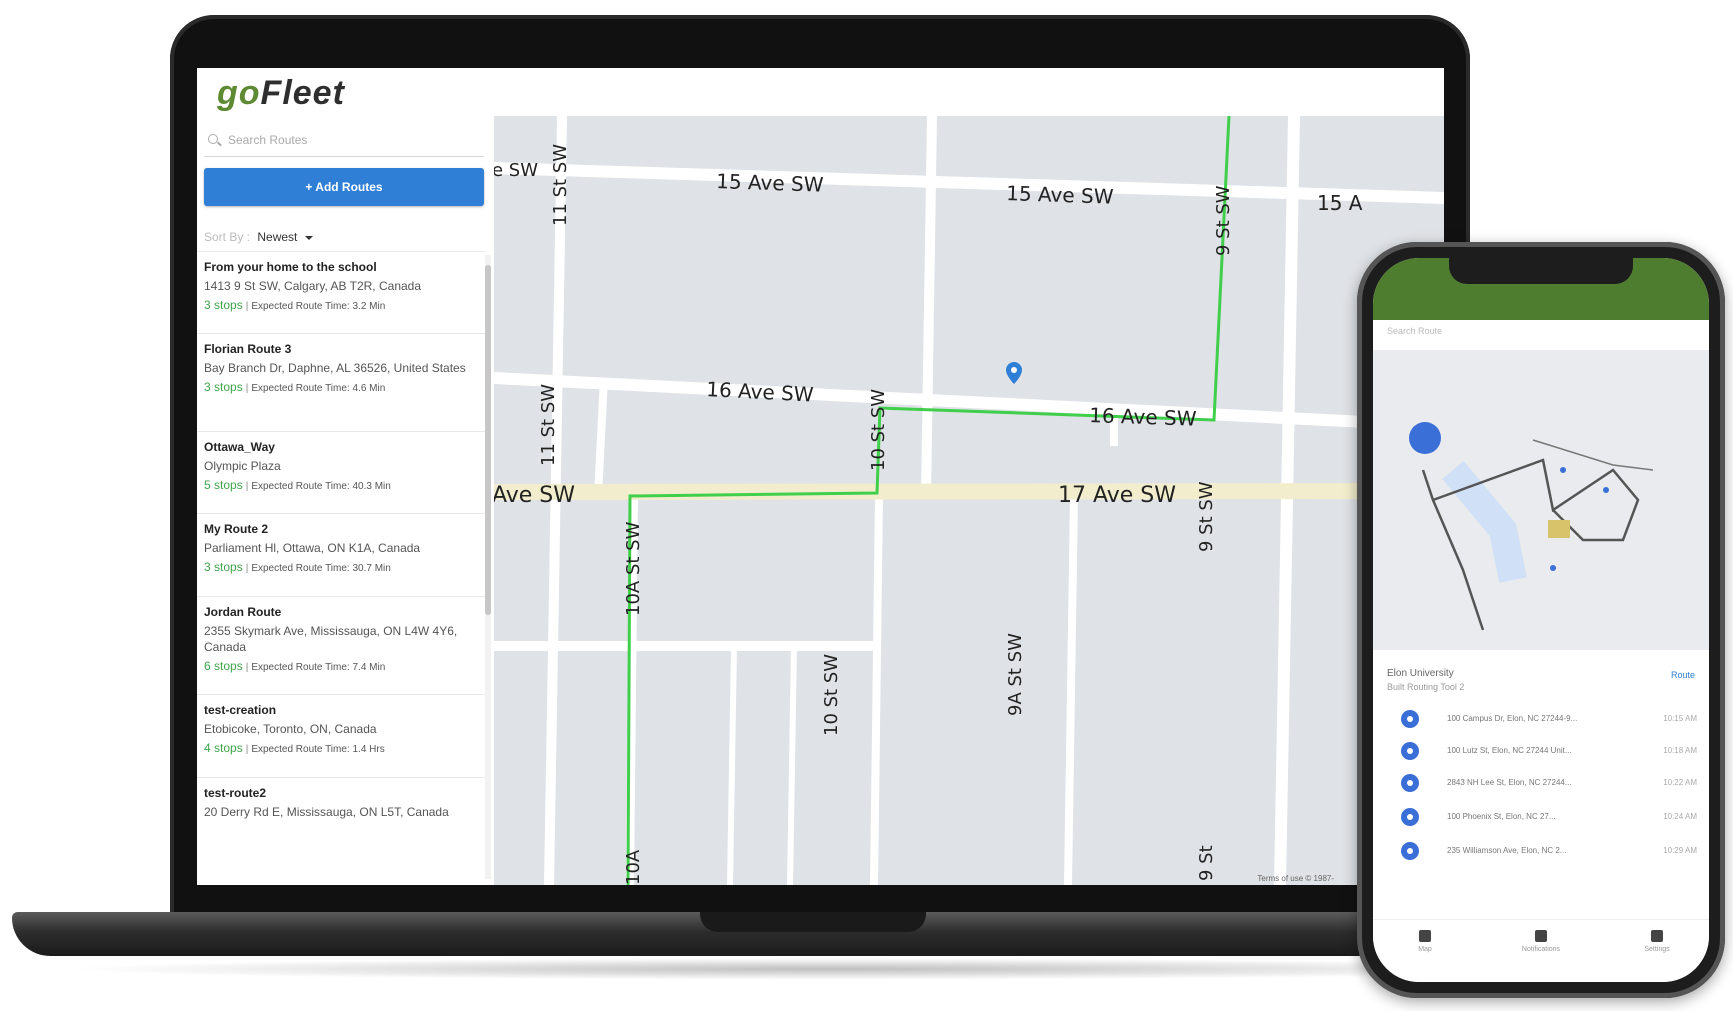 The width and height of the screenshot is (1733, 1011). What do you see at coordinates (321, 568) in the screenshot?
I see `route-time: Expected Route Time: 30.7 Min` at bounding box center [321, 568].